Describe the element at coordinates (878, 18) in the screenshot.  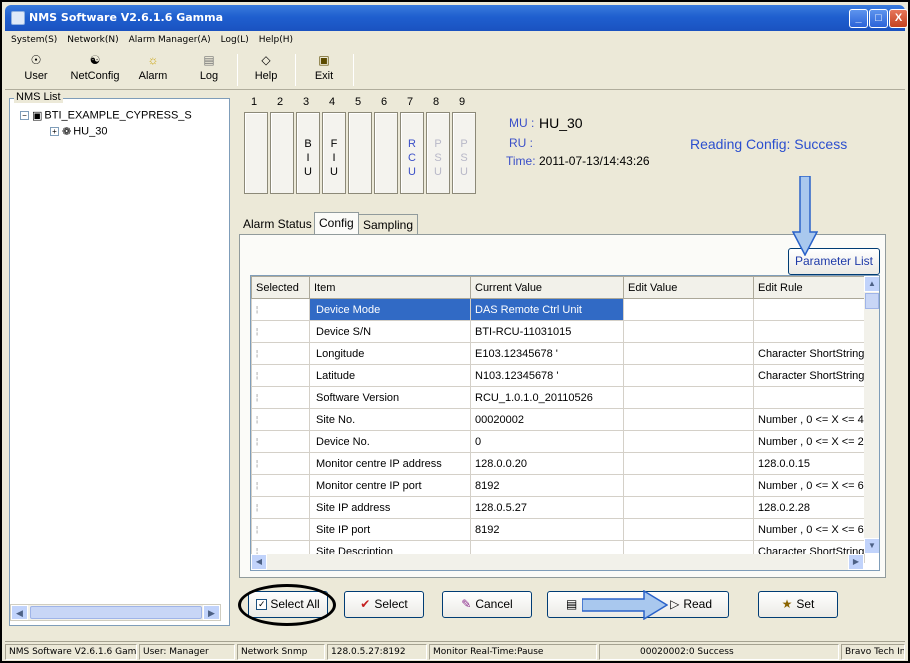
I see `maximize-button: □` at that location.